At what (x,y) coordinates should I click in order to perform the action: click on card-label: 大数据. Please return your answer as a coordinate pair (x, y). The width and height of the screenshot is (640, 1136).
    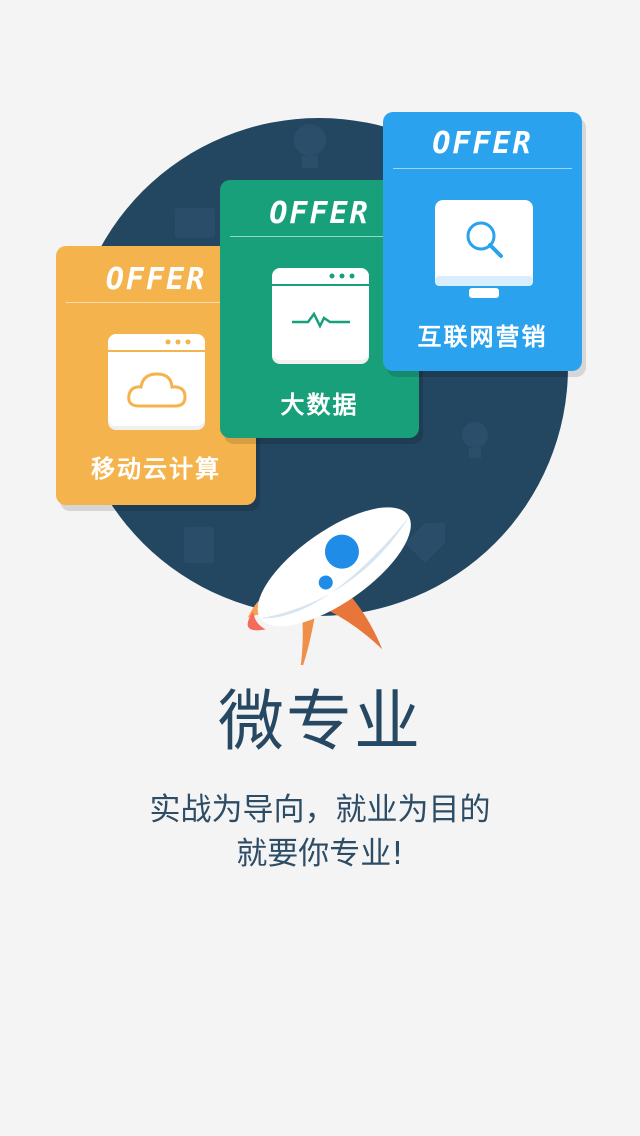
    Looking at the image, I should click on (319, 405).